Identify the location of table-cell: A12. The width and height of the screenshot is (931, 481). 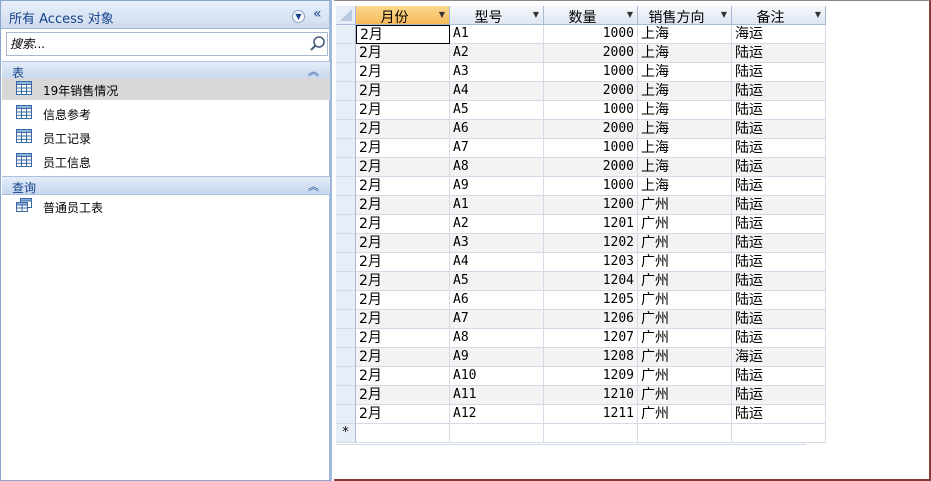
(497, 414).